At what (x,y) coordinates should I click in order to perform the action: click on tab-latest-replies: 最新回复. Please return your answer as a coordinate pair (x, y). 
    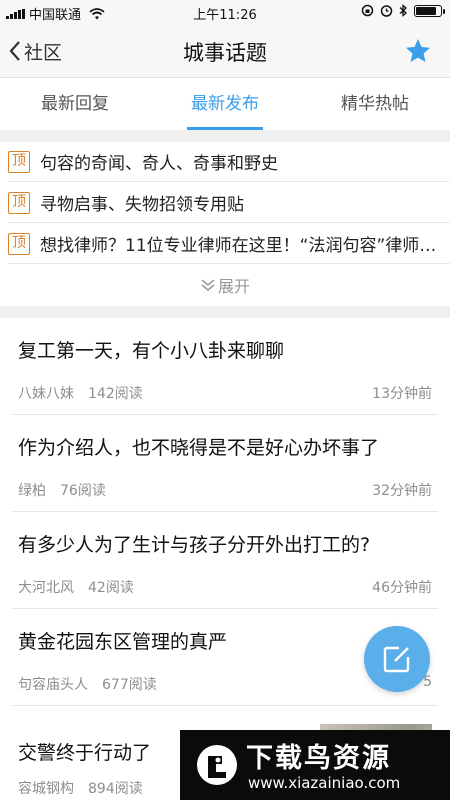
    Looking at the image, I should click on (75, 104).